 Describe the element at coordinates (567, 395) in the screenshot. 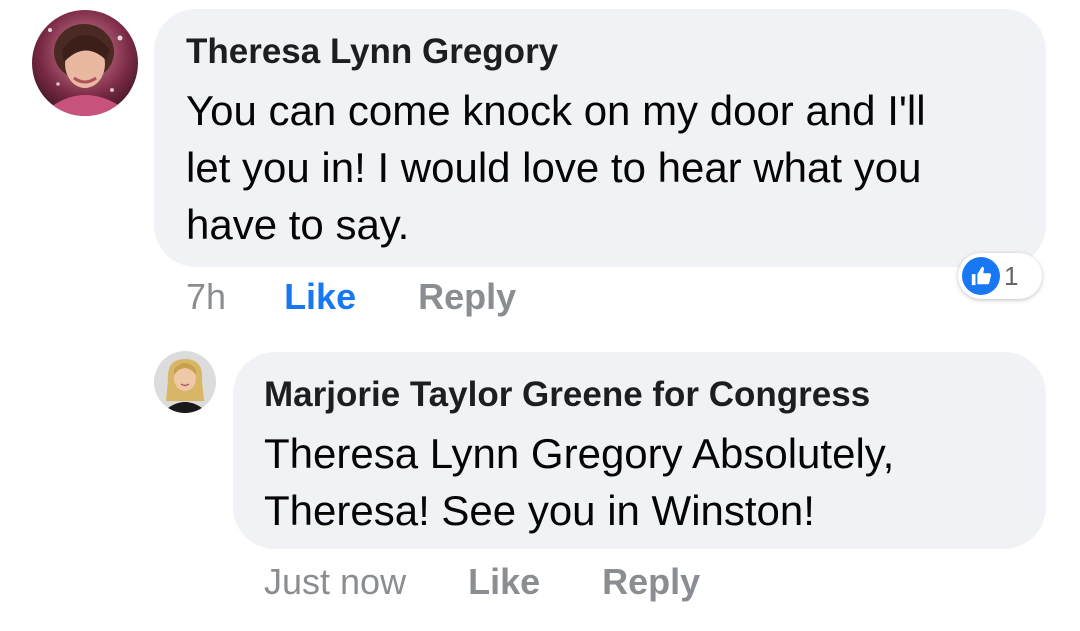

I see `reply-author: Marjorie Taylor Greene for Congress` at that location.